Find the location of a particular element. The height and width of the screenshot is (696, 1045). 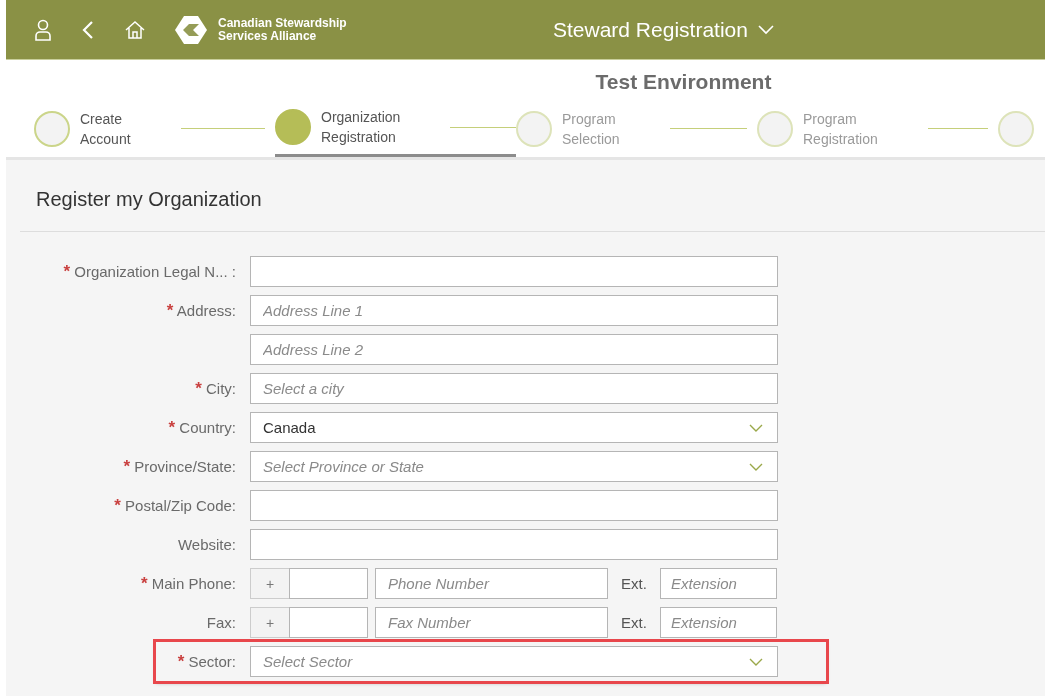

phone-field: Phone Number is located at coordinates (491, 583).